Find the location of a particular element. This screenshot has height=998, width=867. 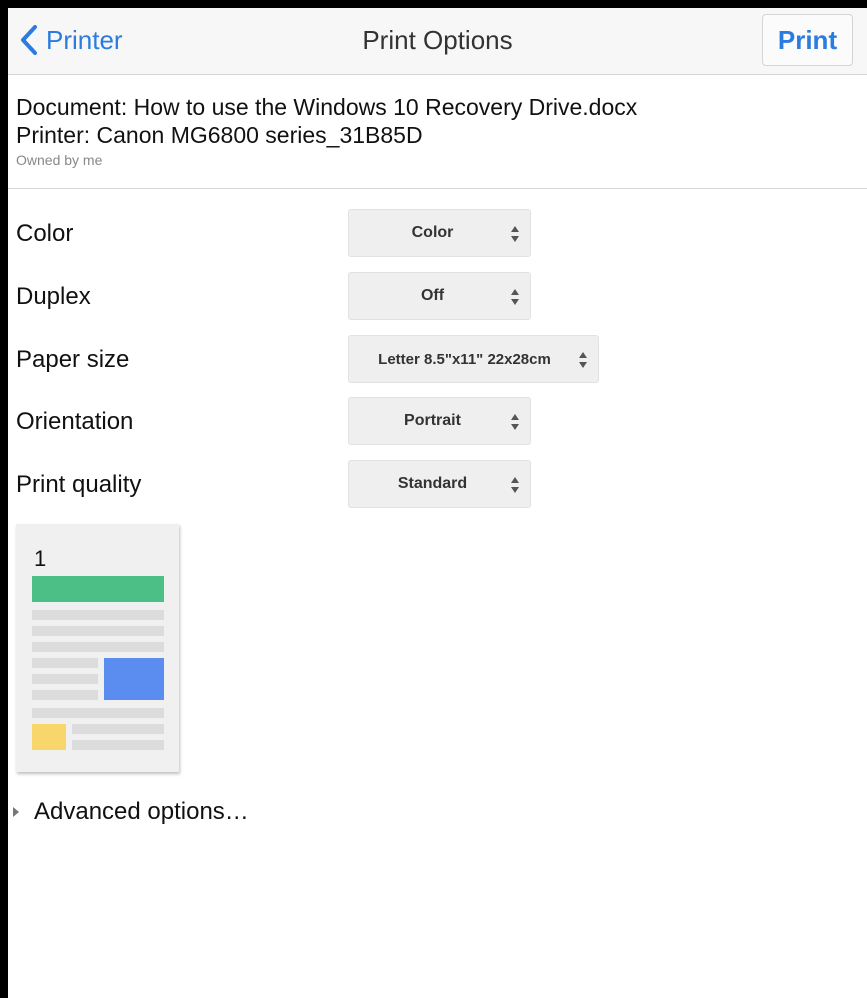

navigation-bar: Printer Print Options Print is located at coordinates (437, 41).